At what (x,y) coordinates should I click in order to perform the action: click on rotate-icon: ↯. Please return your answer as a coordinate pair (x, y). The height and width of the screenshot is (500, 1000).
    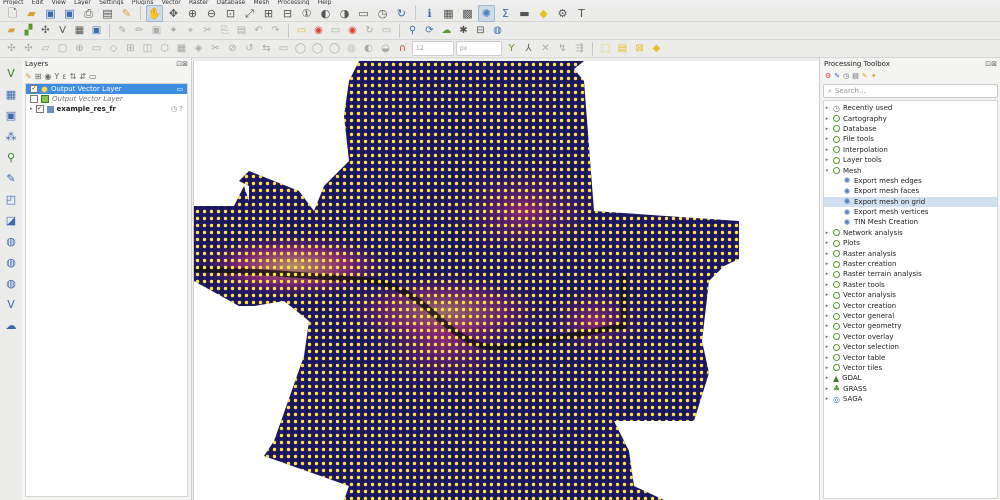
    Looking at the image, I should click on (562, 48).